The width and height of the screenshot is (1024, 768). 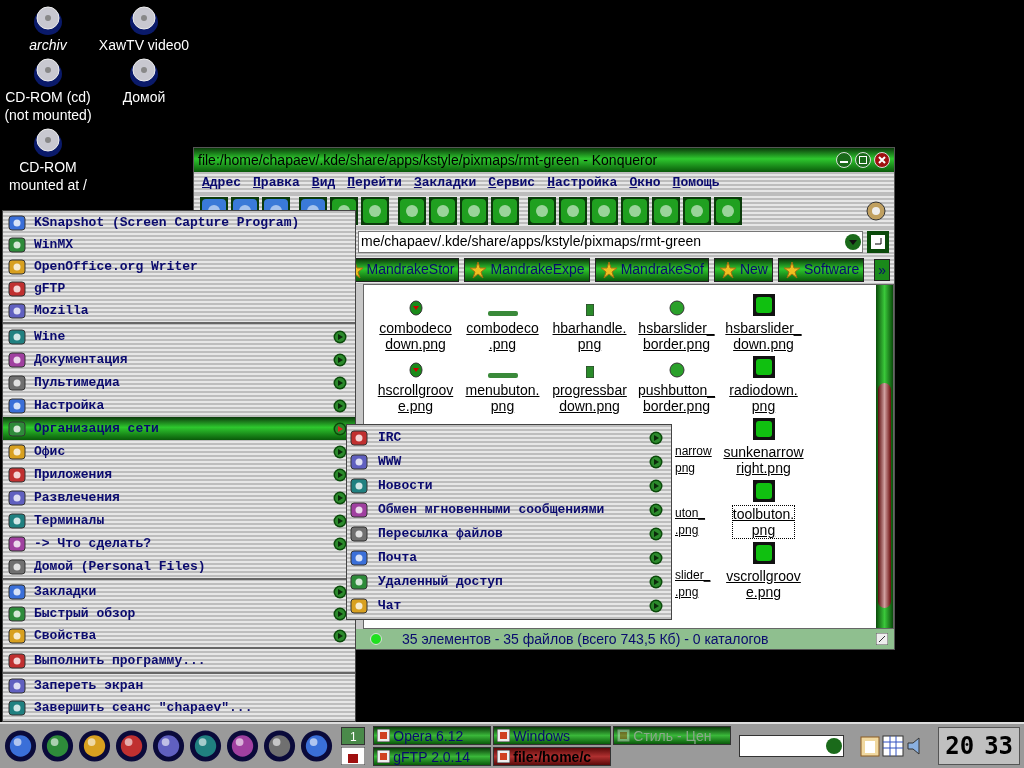 I want to click on status-text: 35 элементов - 35 файлов (всего 743,5 Кб) - 0 каталогов, so click(x=586, y=639).